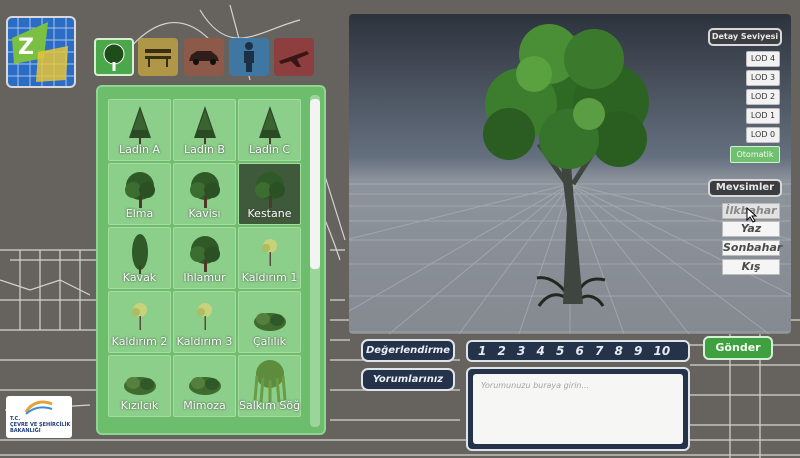  I want to click on send-button: Gönder, so click(738, 348).